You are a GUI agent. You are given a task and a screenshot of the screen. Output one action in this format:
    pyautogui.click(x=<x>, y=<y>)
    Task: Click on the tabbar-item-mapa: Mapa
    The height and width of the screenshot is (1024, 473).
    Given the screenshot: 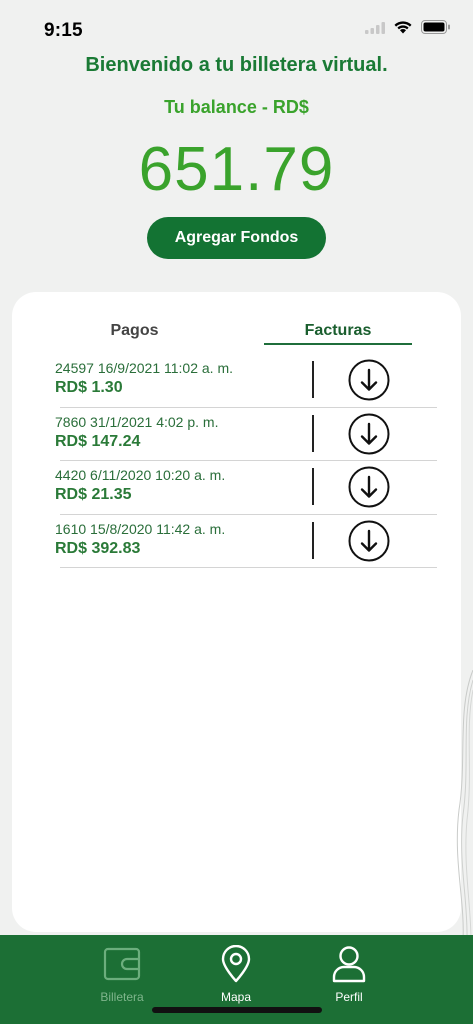 What is the action you would take?
    pyautogui.click(x=236, y=974)
    